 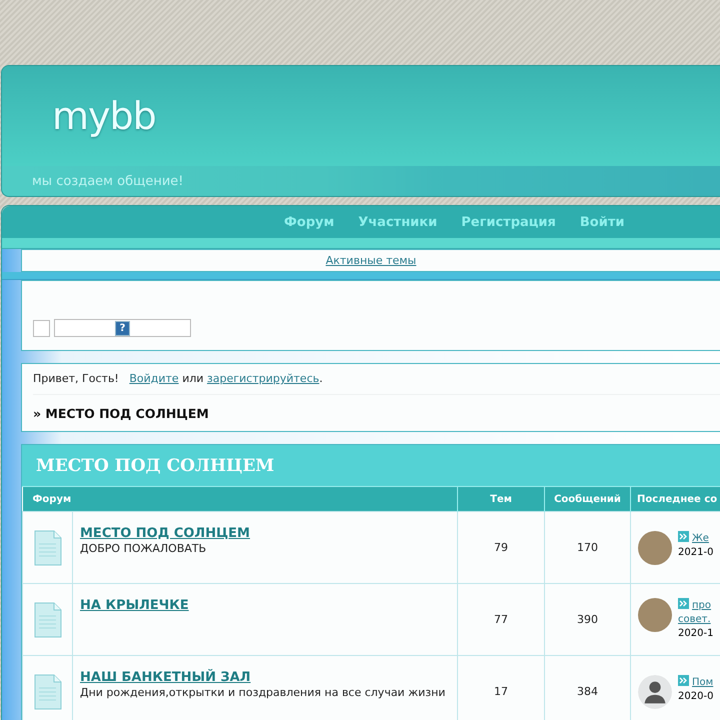 What do you see at coordinates (371, 466) in the screenshot?
I see `category-title: МЕСТО ПОД СОЛНЦЕМ` at bounding box center [371, 466].